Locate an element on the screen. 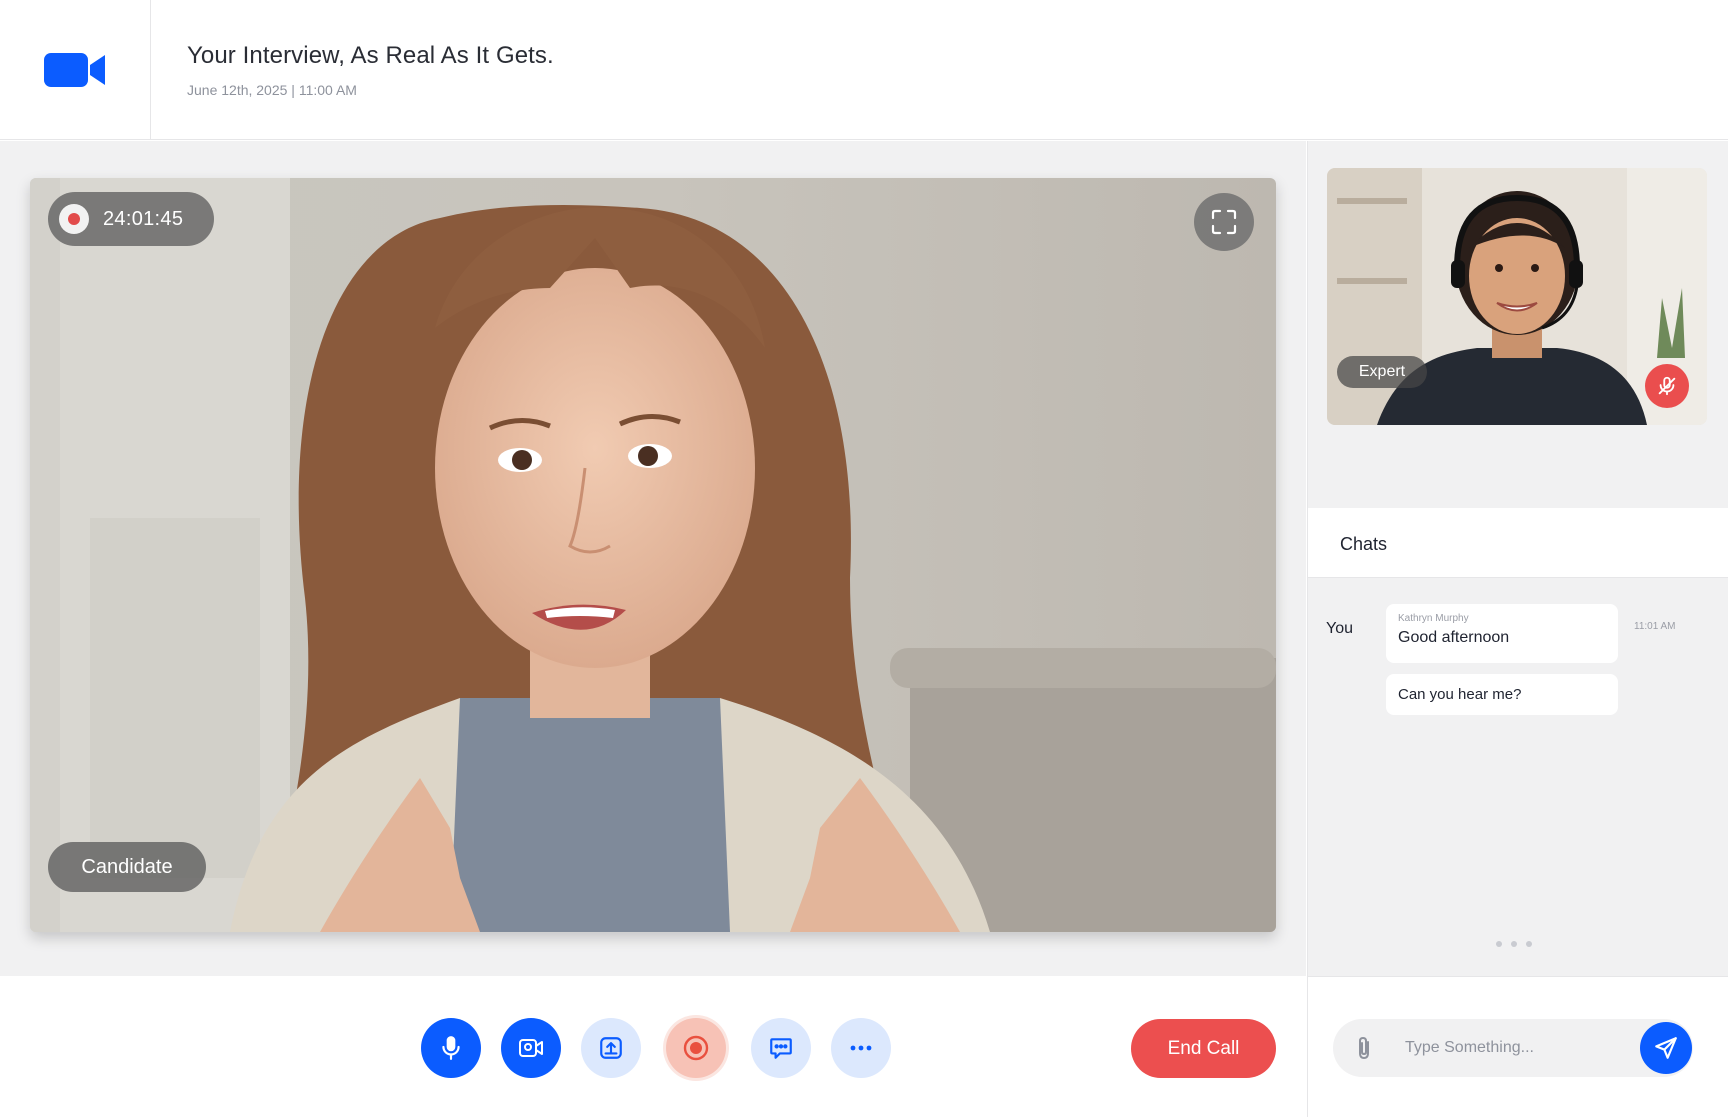 This screenshot has width=1728, height=1117. message-input is located at coordinates (1505, 1048).